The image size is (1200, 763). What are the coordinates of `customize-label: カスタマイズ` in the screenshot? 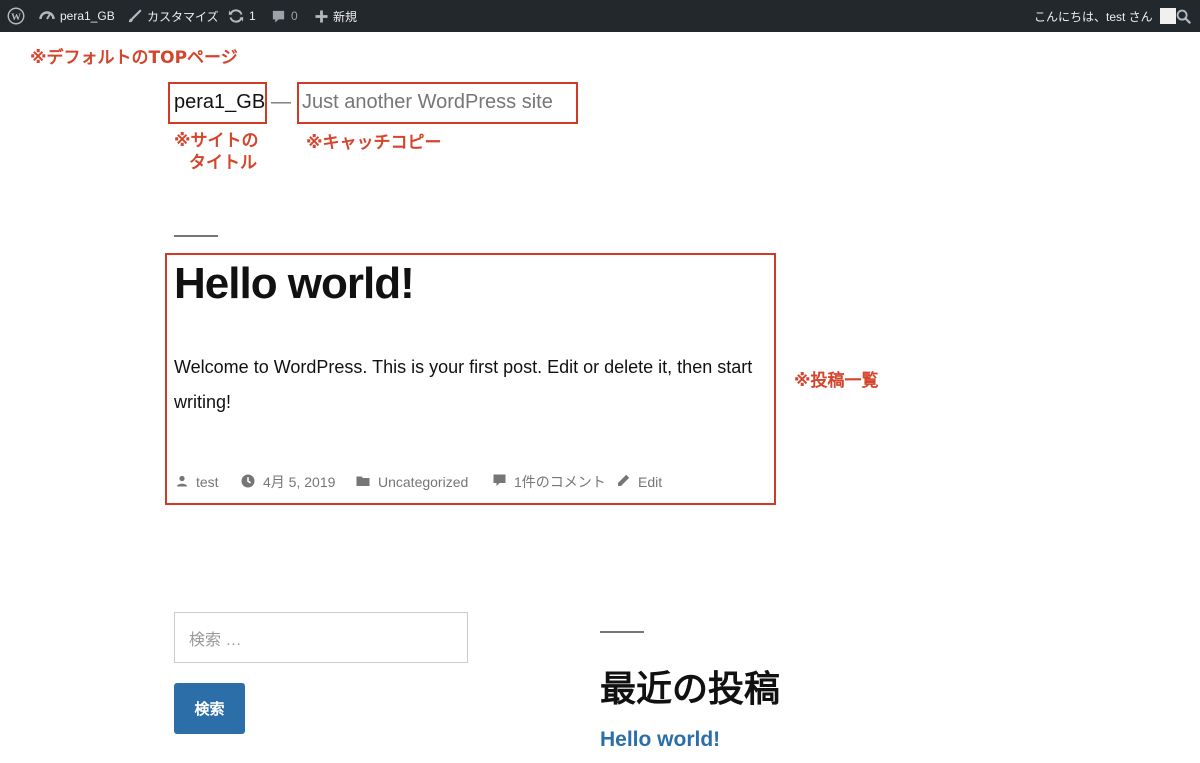 It's located at (183, 16).